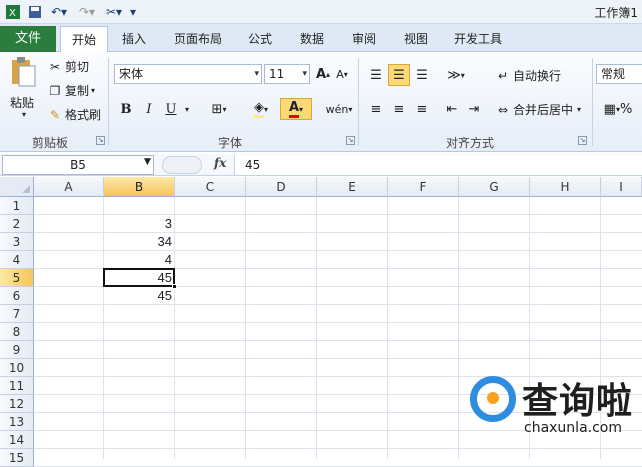 This screenshot has height=467, width=642. I want to click on row-header-7: 7, so click(17, 314).